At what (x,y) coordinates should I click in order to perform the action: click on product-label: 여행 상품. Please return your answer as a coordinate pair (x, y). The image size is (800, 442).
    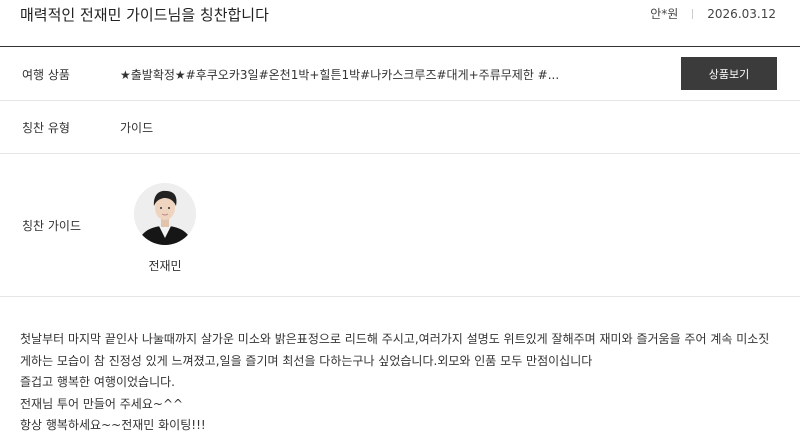
    Looking at the image, I should click on (46, 75).